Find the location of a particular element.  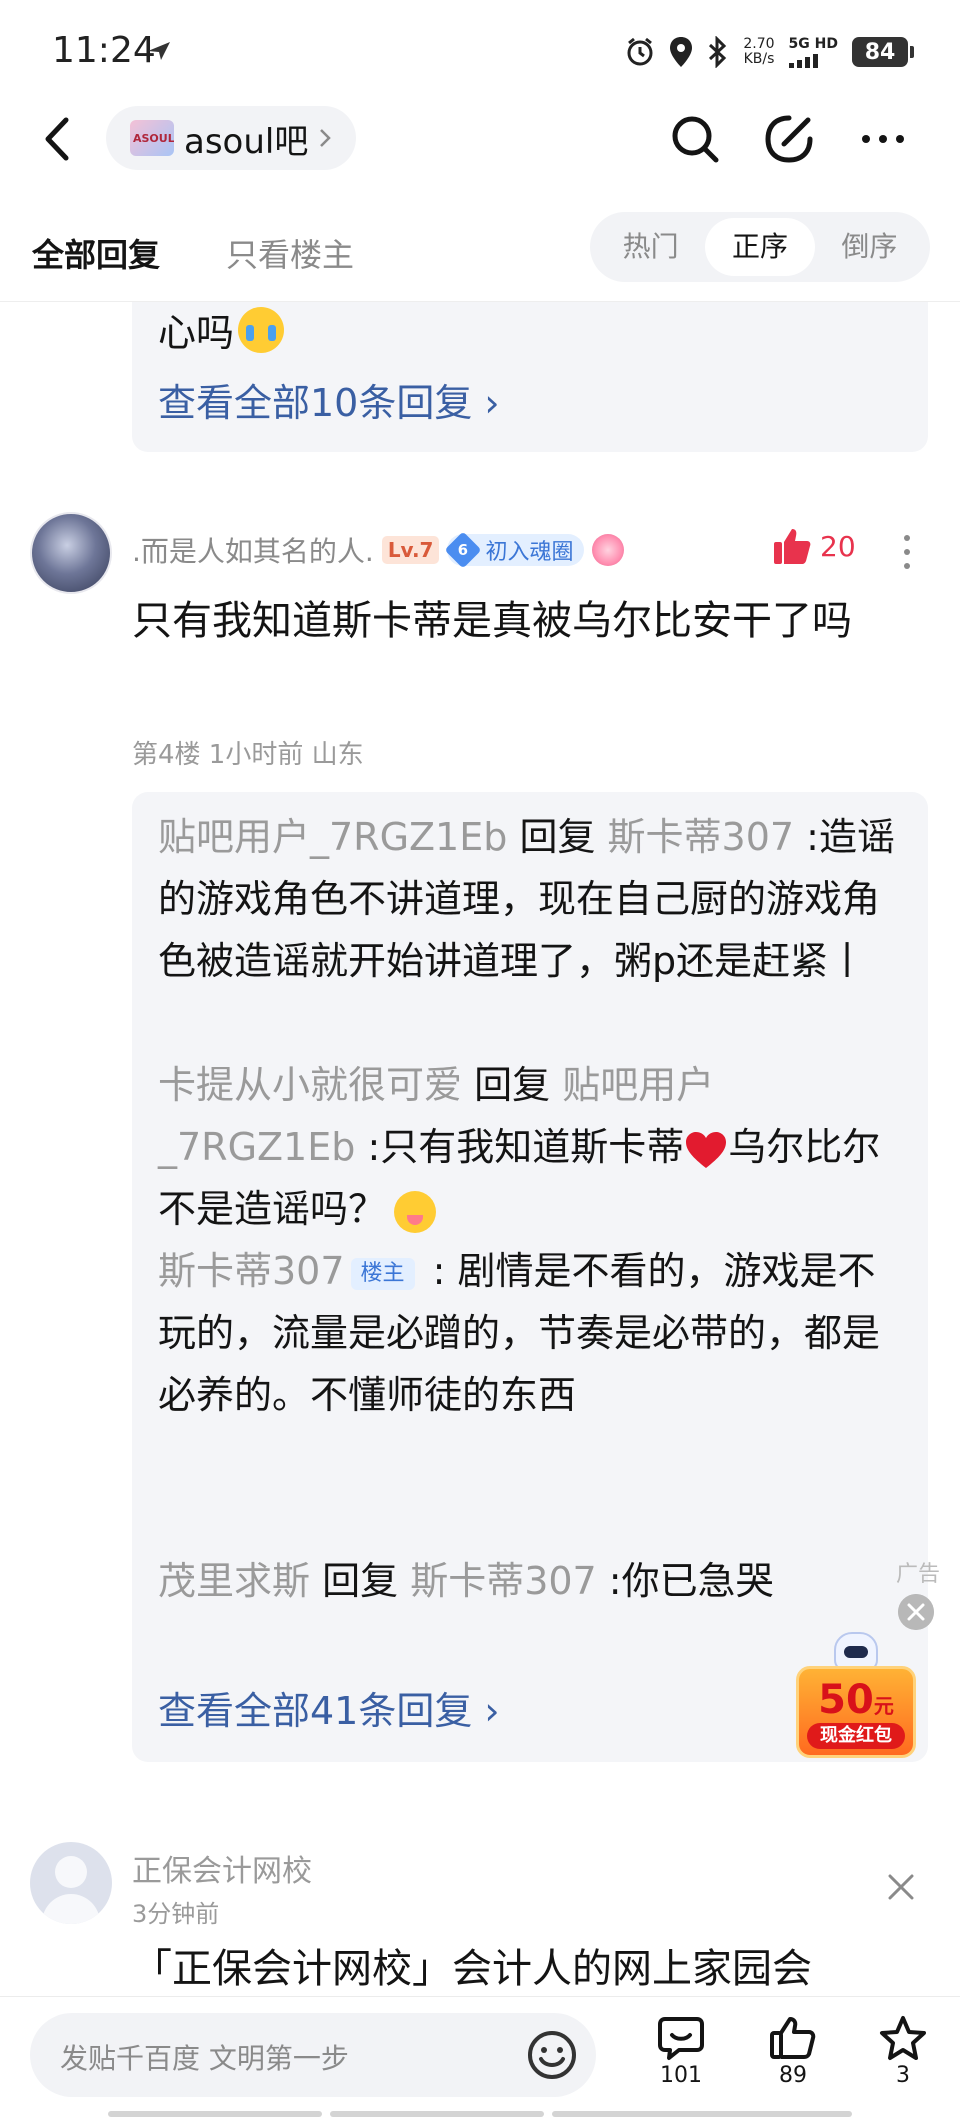

red-packet-unit: 元 is located at coordinates (883, 1706).